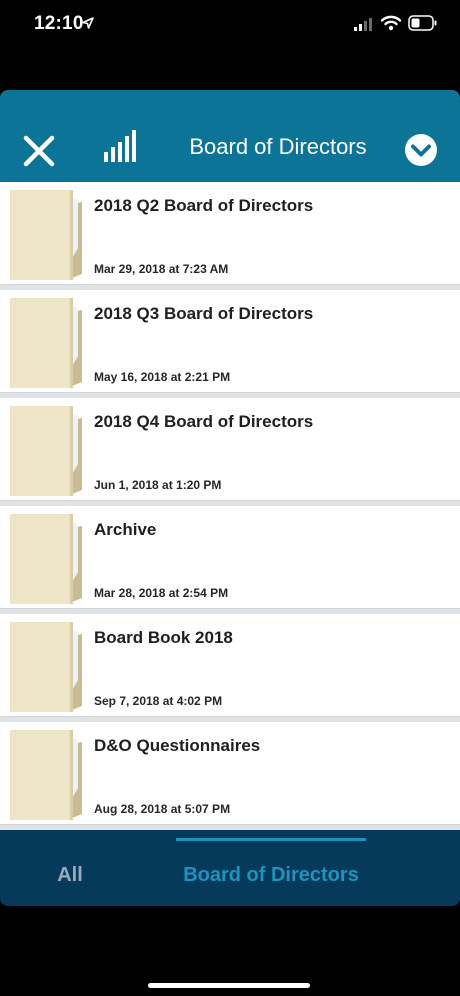 The image size is (460, 996). I want to click on tab-bar: All Board of Directors, so click(230, 872).